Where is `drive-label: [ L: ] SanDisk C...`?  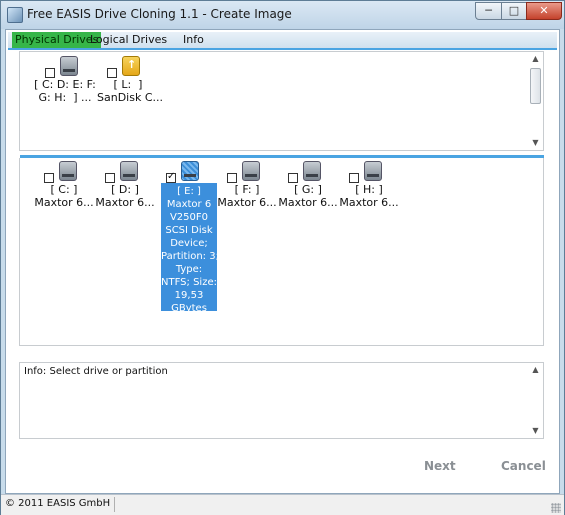 drive-label: [ L: ] SanDisk C... is located at coordinates (130, 91).